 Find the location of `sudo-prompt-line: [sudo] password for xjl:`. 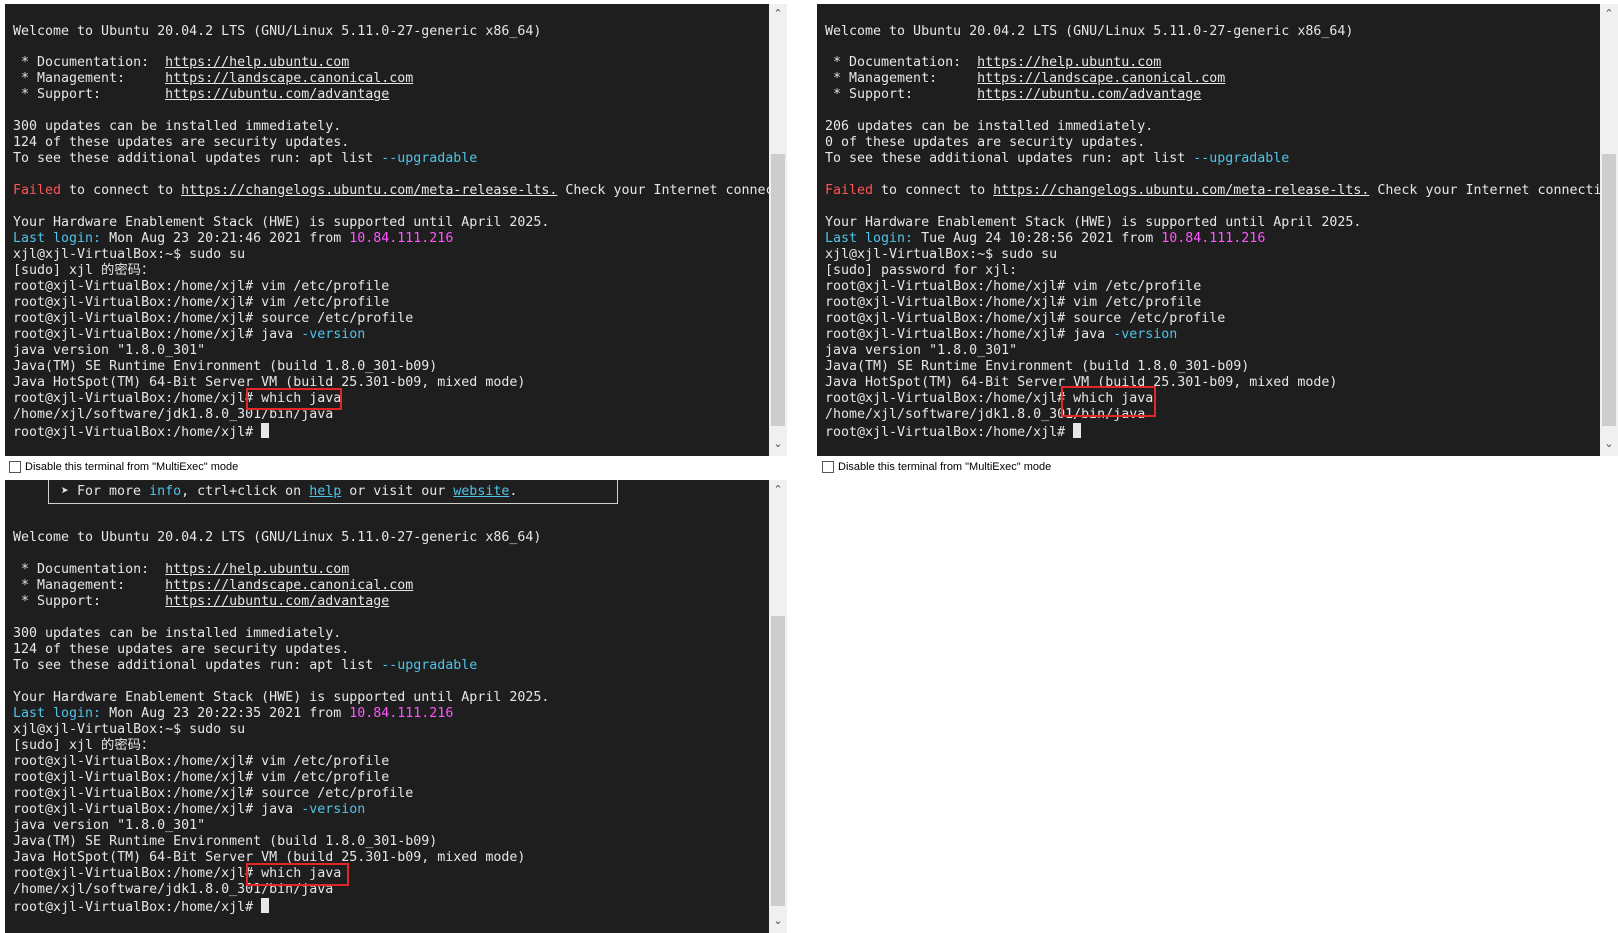

sudo-prompt-line: [sudo] password for xjl: is located at coordinates (921, 270).